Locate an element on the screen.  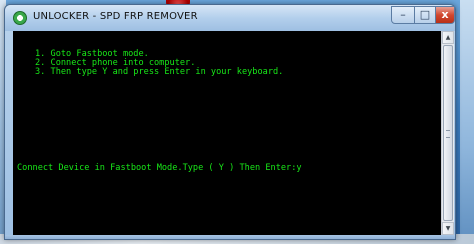
title-bar: UNLOCKER - SPD FRP REMOVER – □ x is located at coordinates (230, 18).